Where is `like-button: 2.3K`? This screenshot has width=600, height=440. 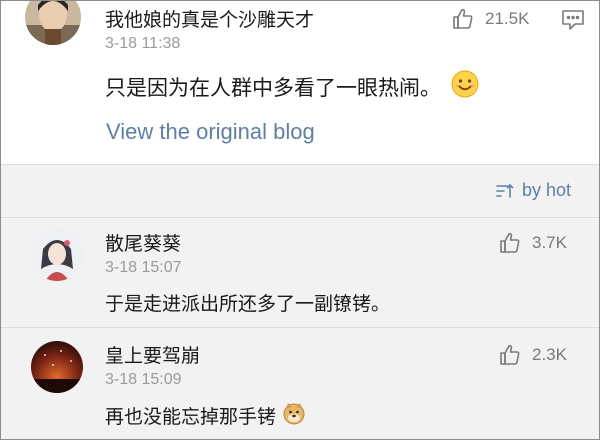
like-button: 2.3K is located at coordinates (532, 355).